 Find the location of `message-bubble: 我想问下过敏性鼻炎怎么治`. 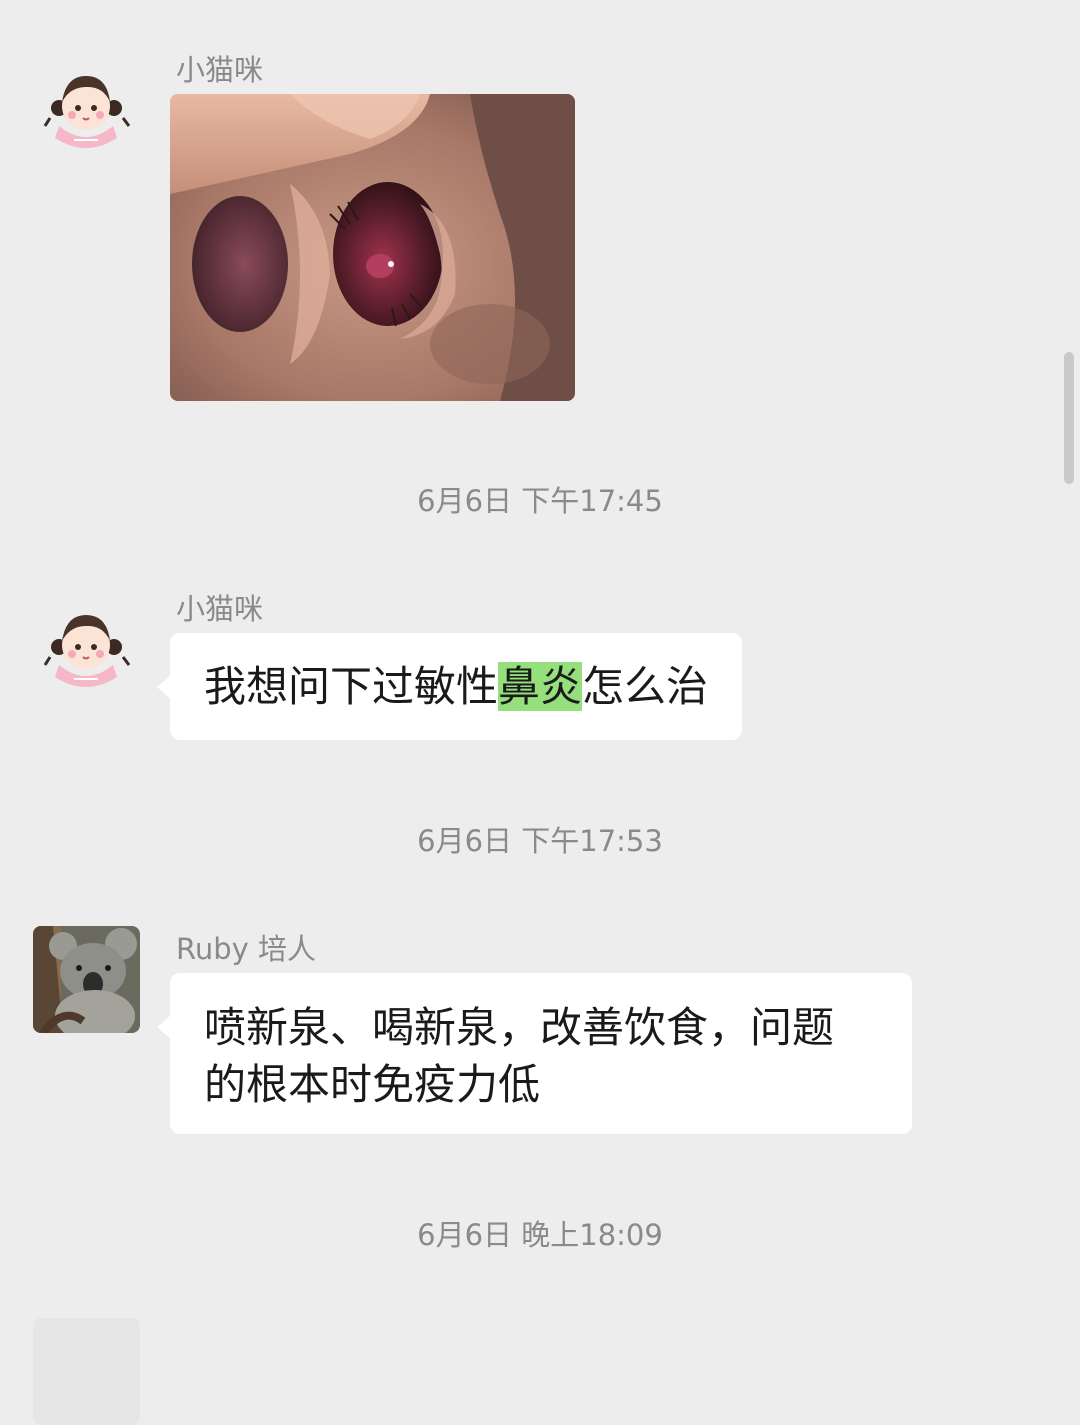

message-bubble: 我想问下过敏性鼻炎怎么治 is located at coordinates (449, 686).